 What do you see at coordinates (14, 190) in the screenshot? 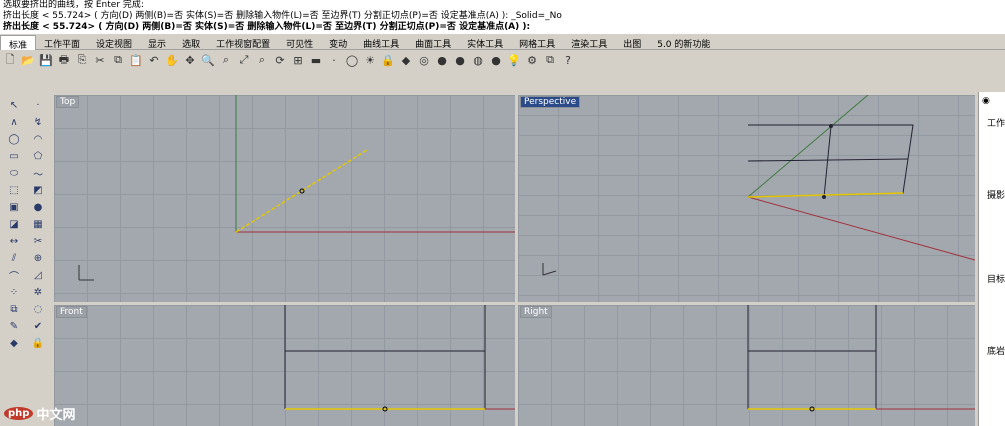
I see `extrude-icon: ⬚` at bounding box center [14, 190].